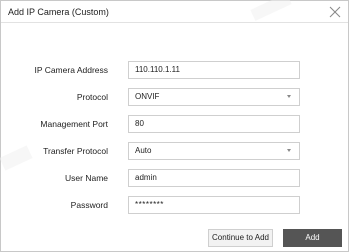 Image resolution: width=349 pixels, height=252 pixels. I want to click on password-row: Password ********, so click(174, 205).